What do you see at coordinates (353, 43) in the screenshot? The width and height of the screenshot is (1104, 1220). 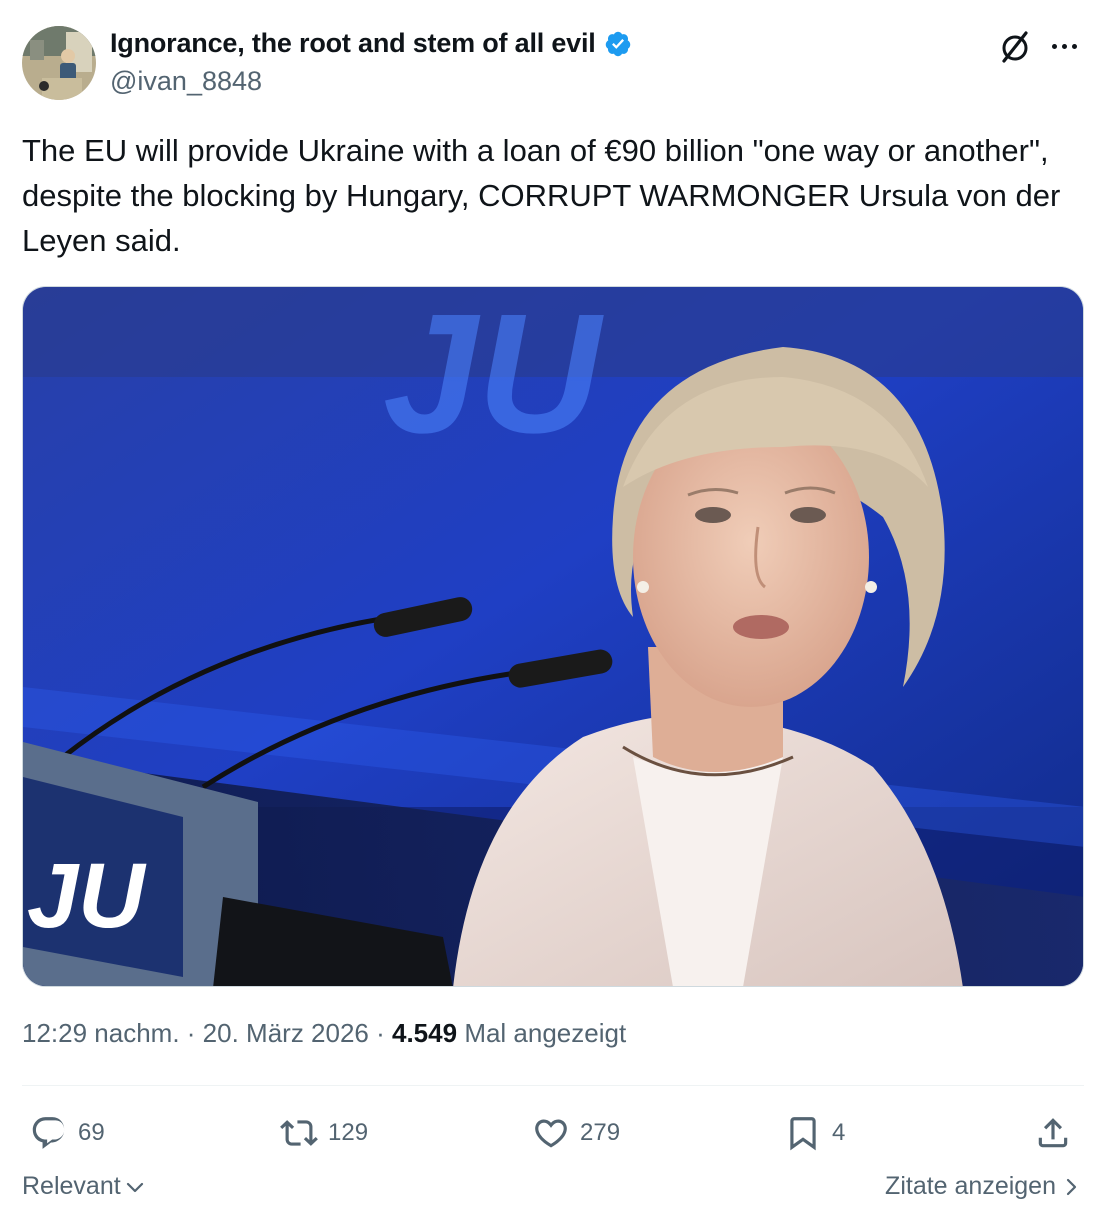 I see `display-name: Ignorance, the root and stem of all evil` at bounding box center [353, 43].